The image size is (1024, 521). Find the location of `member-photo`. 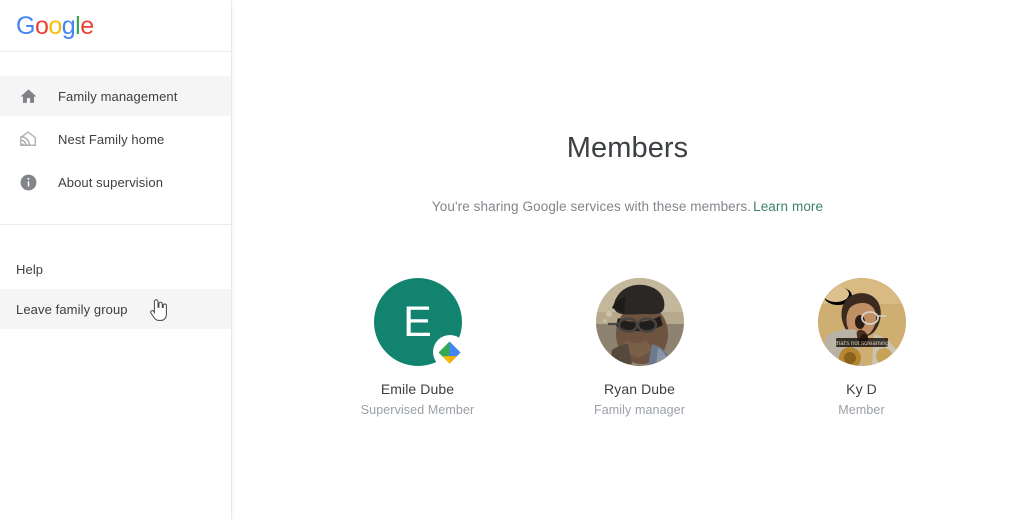

member-photo is located at coordinates (639, 322).